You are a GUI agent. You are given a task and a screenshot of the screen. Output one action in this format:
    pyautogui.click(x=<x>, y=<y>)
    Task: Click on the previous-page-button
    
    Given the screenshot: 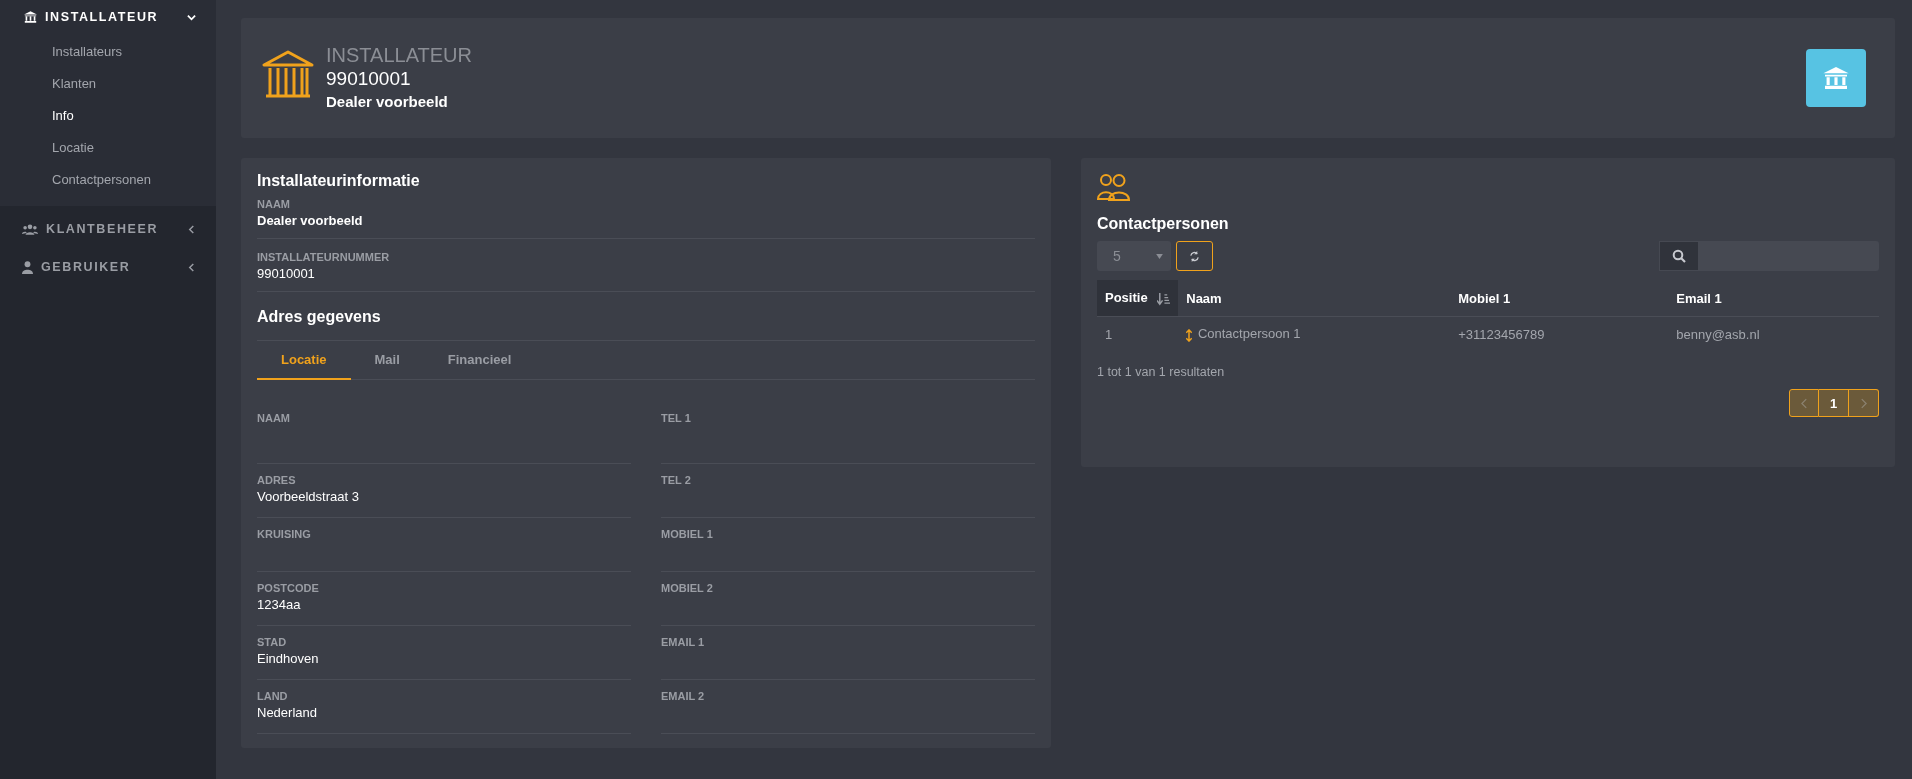 What is the action you would take?
    pyautogui.click(x=1804, y=403)
    